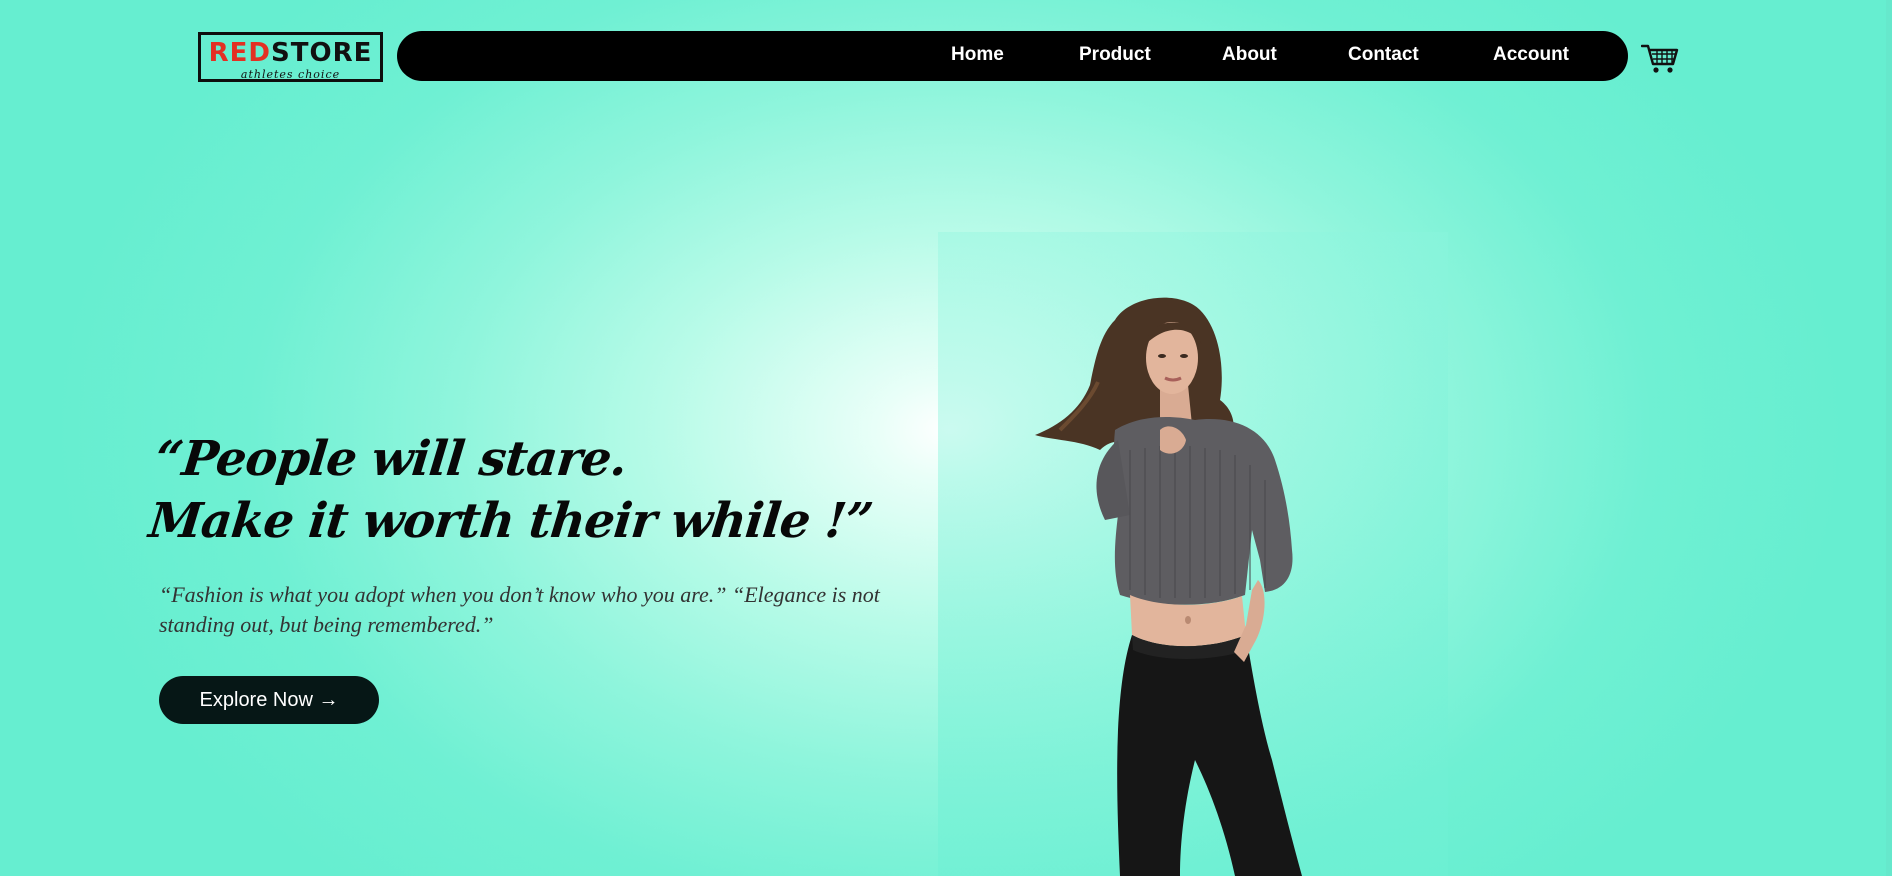 The height and width of the screenshot is (876, 1892). Describe the element at coordinates (391, 459) in the screenshot. I see `hero-headline-line-1: “People will stare.` at that location.